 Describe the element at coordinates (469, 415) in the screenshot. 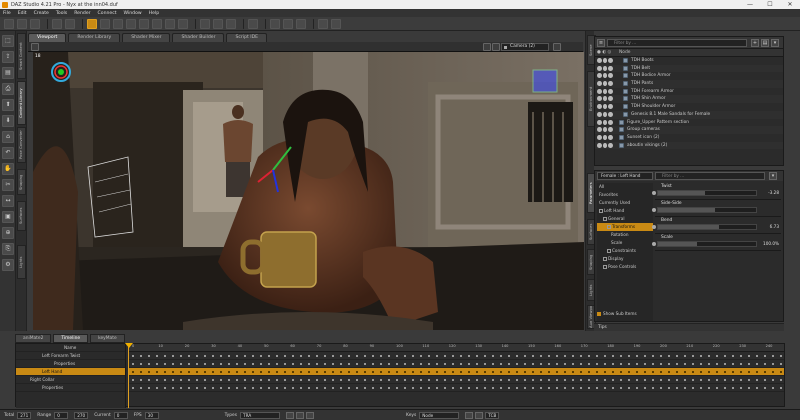

I see `add-key-button` at that location.